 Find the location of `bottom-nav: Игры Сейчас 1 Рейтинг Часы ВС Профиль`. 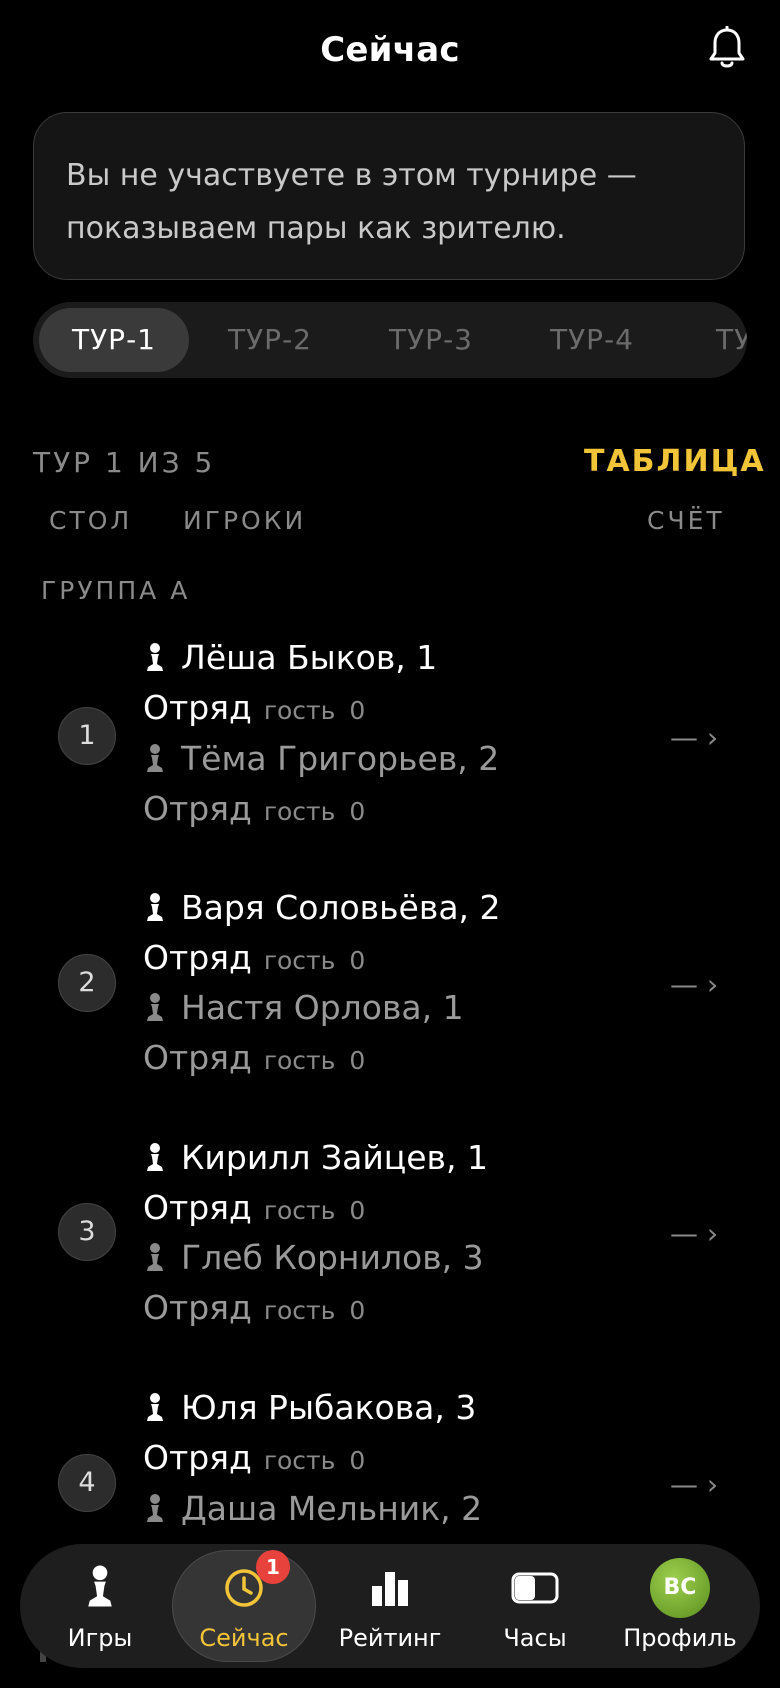

bottom-nav: Игры Сейчас 1 Рейтинг Часы ВС Профиль is located at coordinates (390, 1606).